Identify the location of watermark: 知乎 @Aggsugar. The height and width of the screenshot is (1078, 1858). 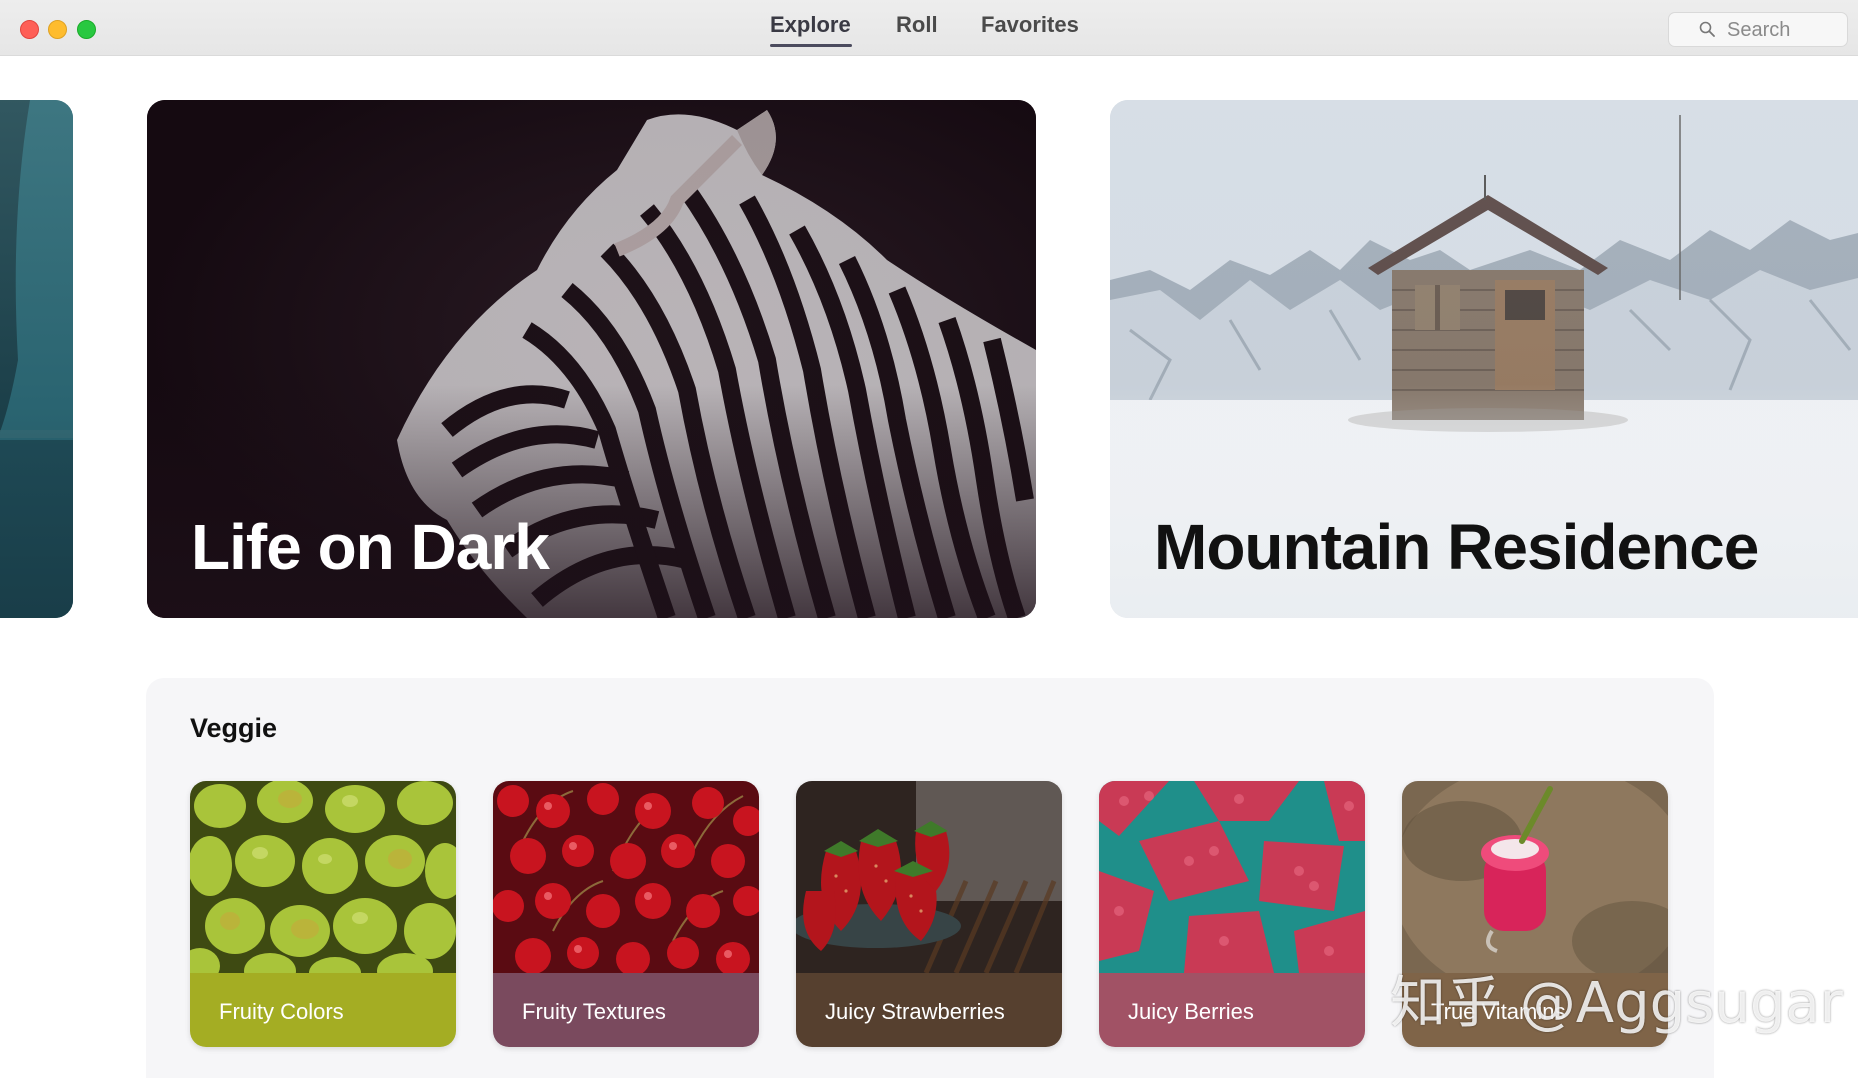
(1616, 1003).